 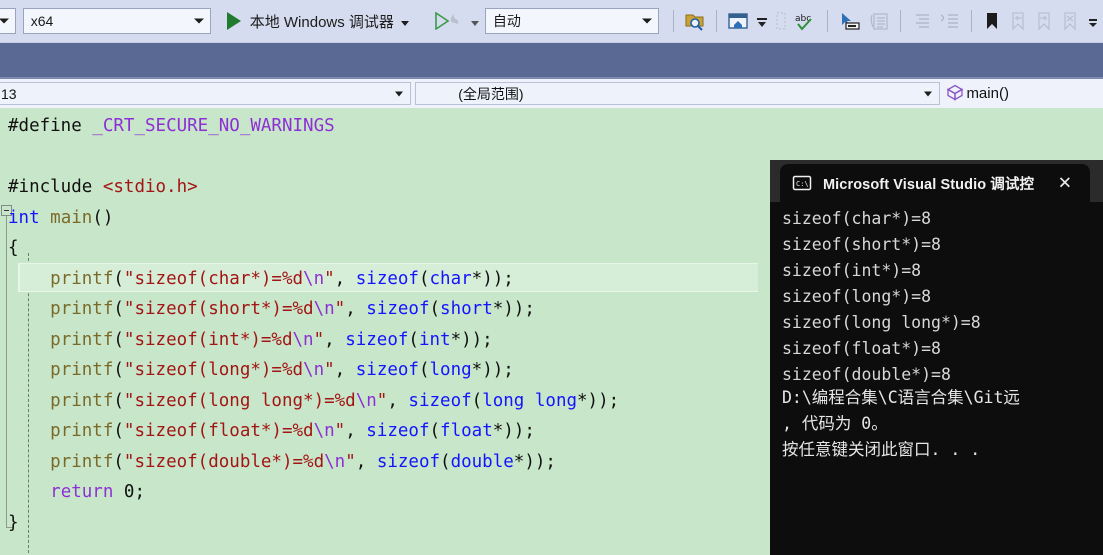 What do you see at coordinates (762, 21) in the screenshot?
I see `layout-dropdown-icon` at bounding box center [762, 21].